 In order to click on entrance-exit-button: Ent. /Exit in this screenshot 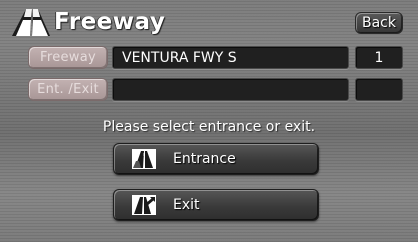, I will do `click(68, 89)`.